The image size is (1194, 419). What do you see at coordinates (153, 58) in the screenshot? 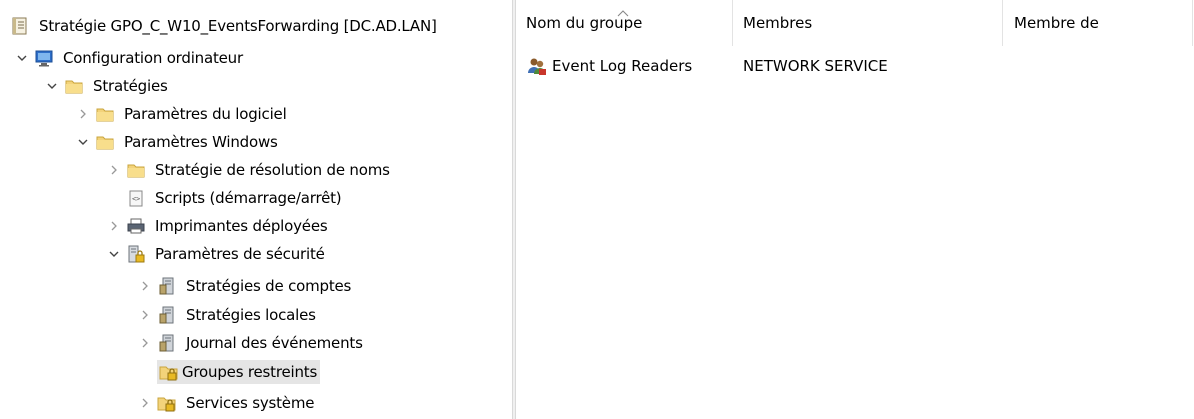
I see `tree-item-label: Configuration ordinateur` at bounding box center [153, 58].